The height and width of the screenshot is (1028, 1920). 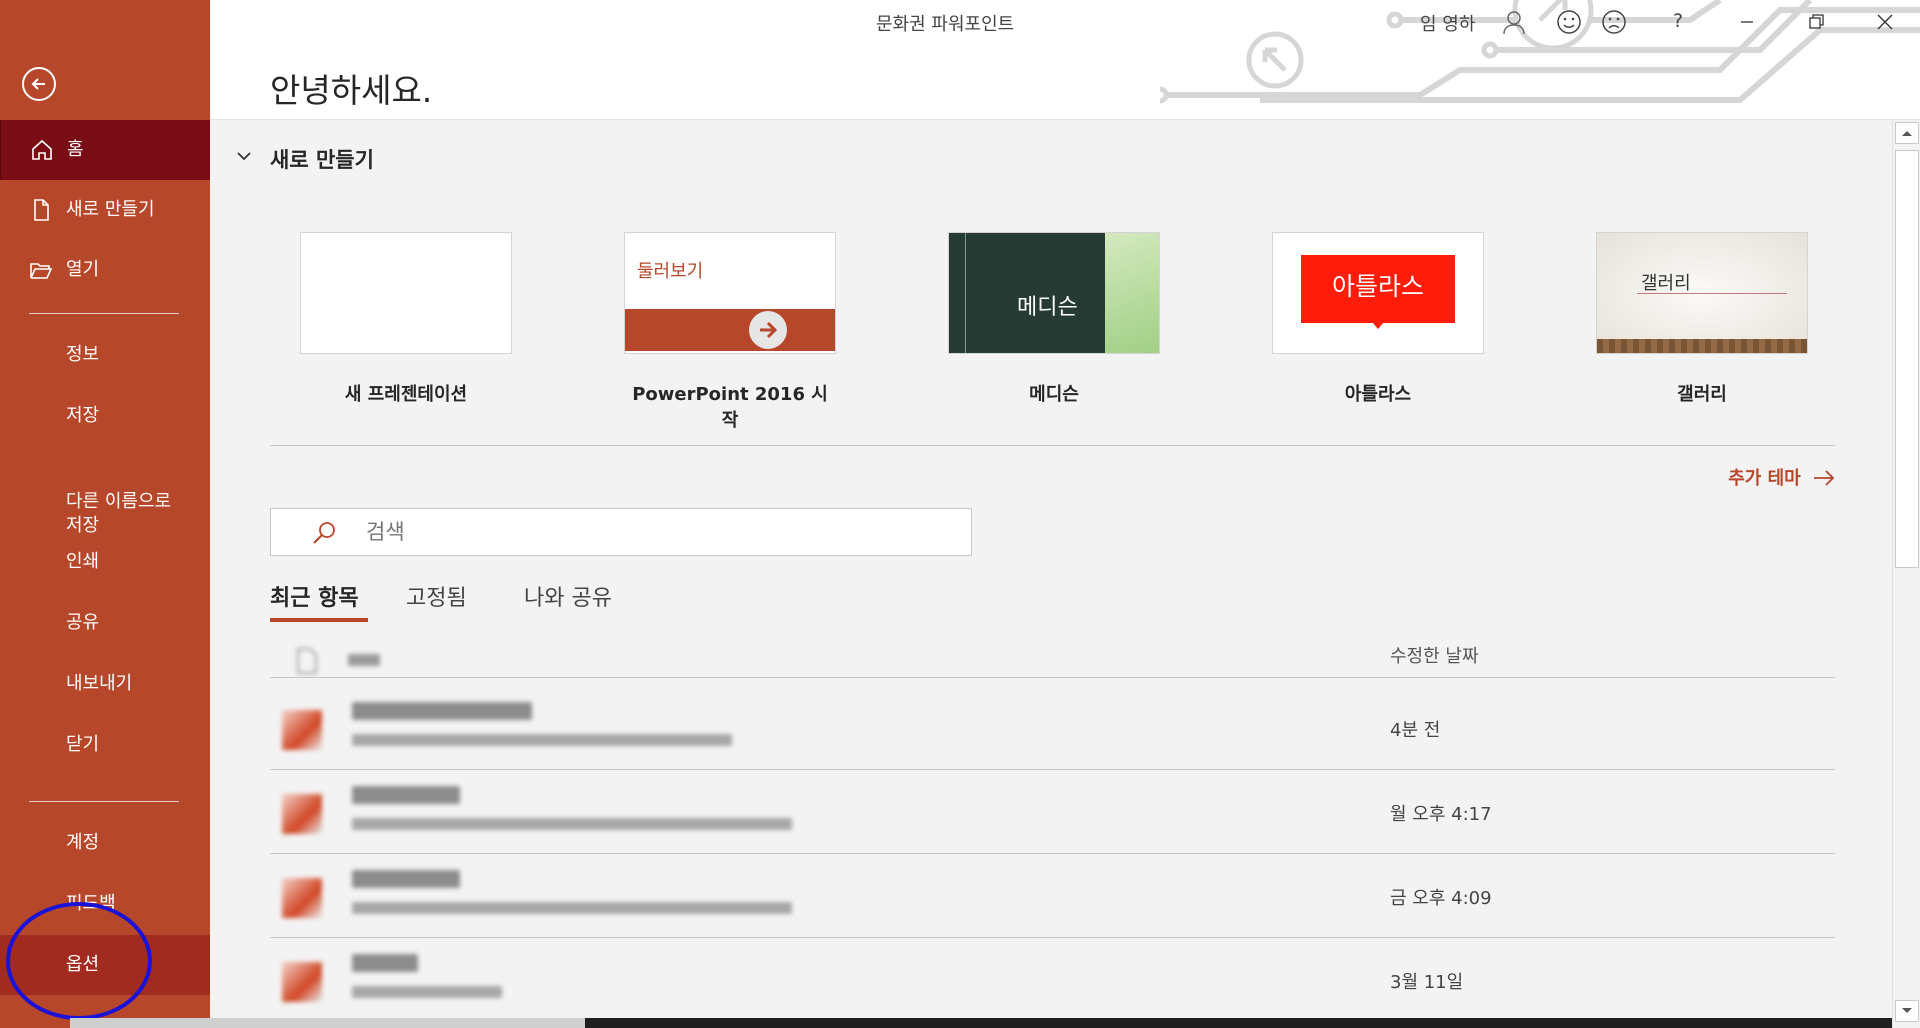 What do you see at coordinates (945, 24) in the screenshot?
I see `window-title: 문화권 파워포인트` at bounding box center [945, 24].